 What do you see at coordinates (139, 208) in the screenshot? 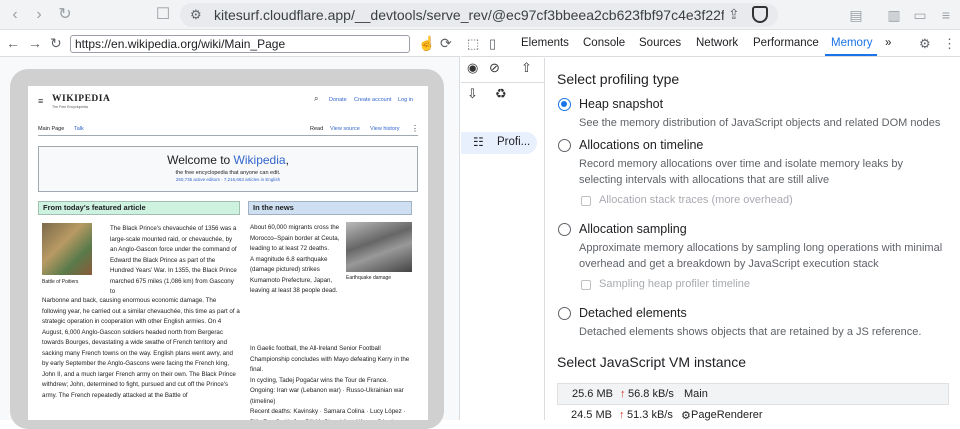
I see `featured-heading: From today's featured article` at bounding box center [139, 208].